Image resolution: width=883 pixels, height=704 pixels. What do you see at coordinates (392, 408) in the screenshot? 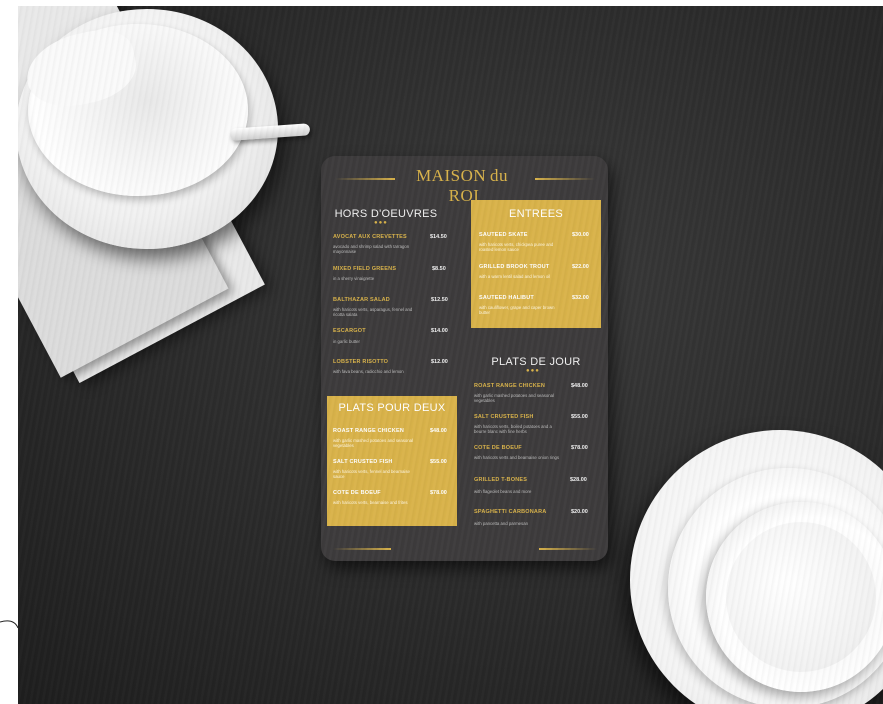
I see `plats-pour-deux-title: PLATS POUR DEUX` at bounding box center [392, 408].